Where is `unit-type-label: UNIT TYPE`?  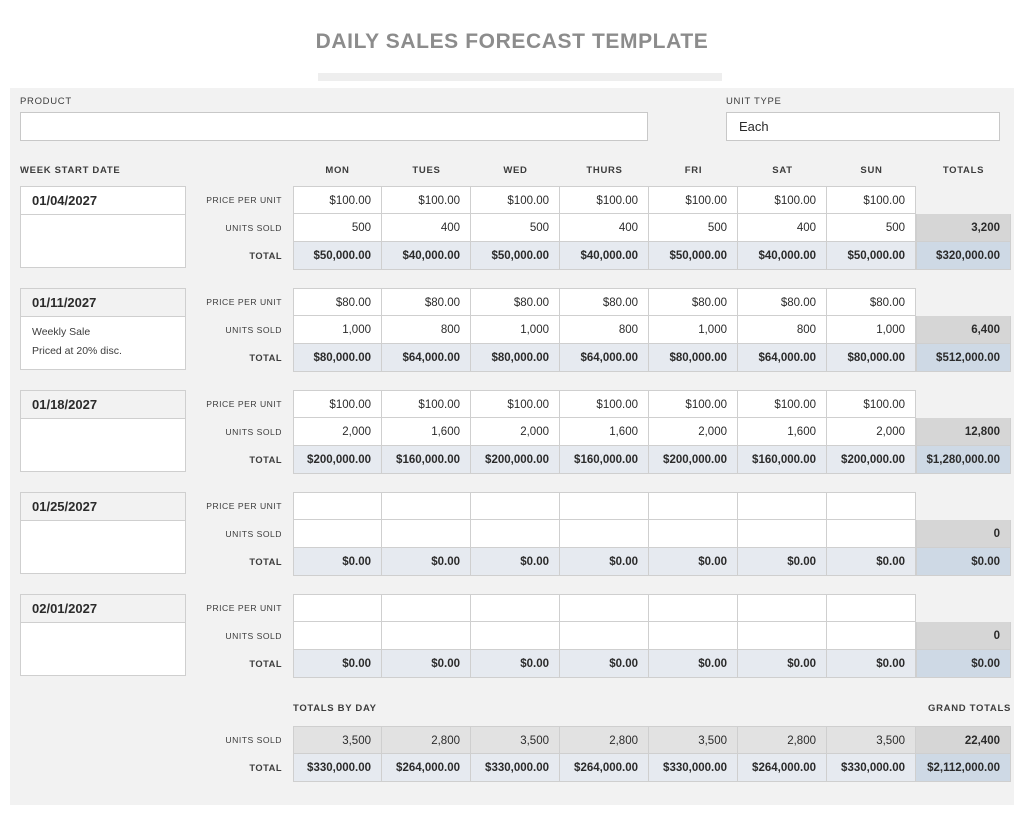
unit-type-label: UNIT TYPE is located at coordinates (754, 101).